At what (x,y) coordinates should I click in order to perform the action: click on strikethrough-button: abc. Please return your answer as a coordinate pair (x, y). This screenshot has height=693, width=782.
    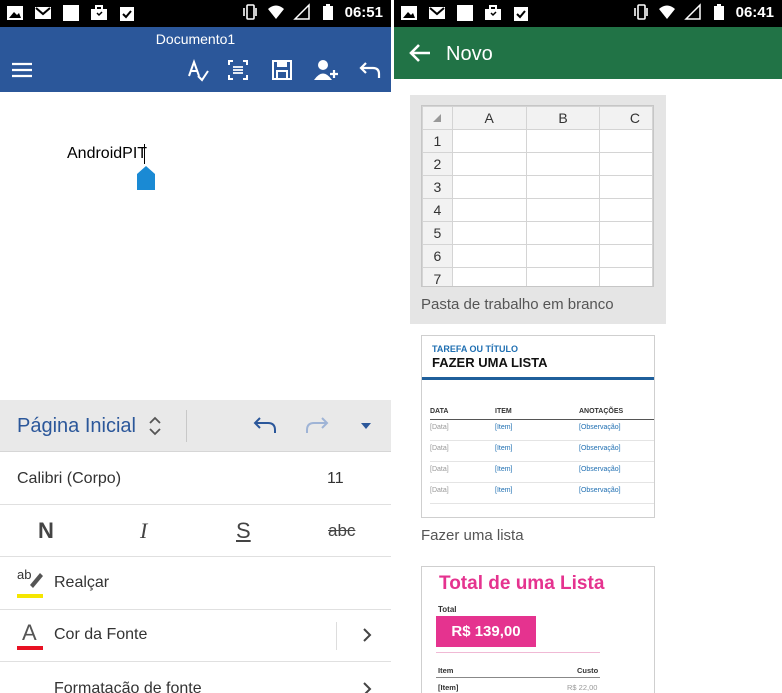
    Looking at the image, I should click on (341, 531).